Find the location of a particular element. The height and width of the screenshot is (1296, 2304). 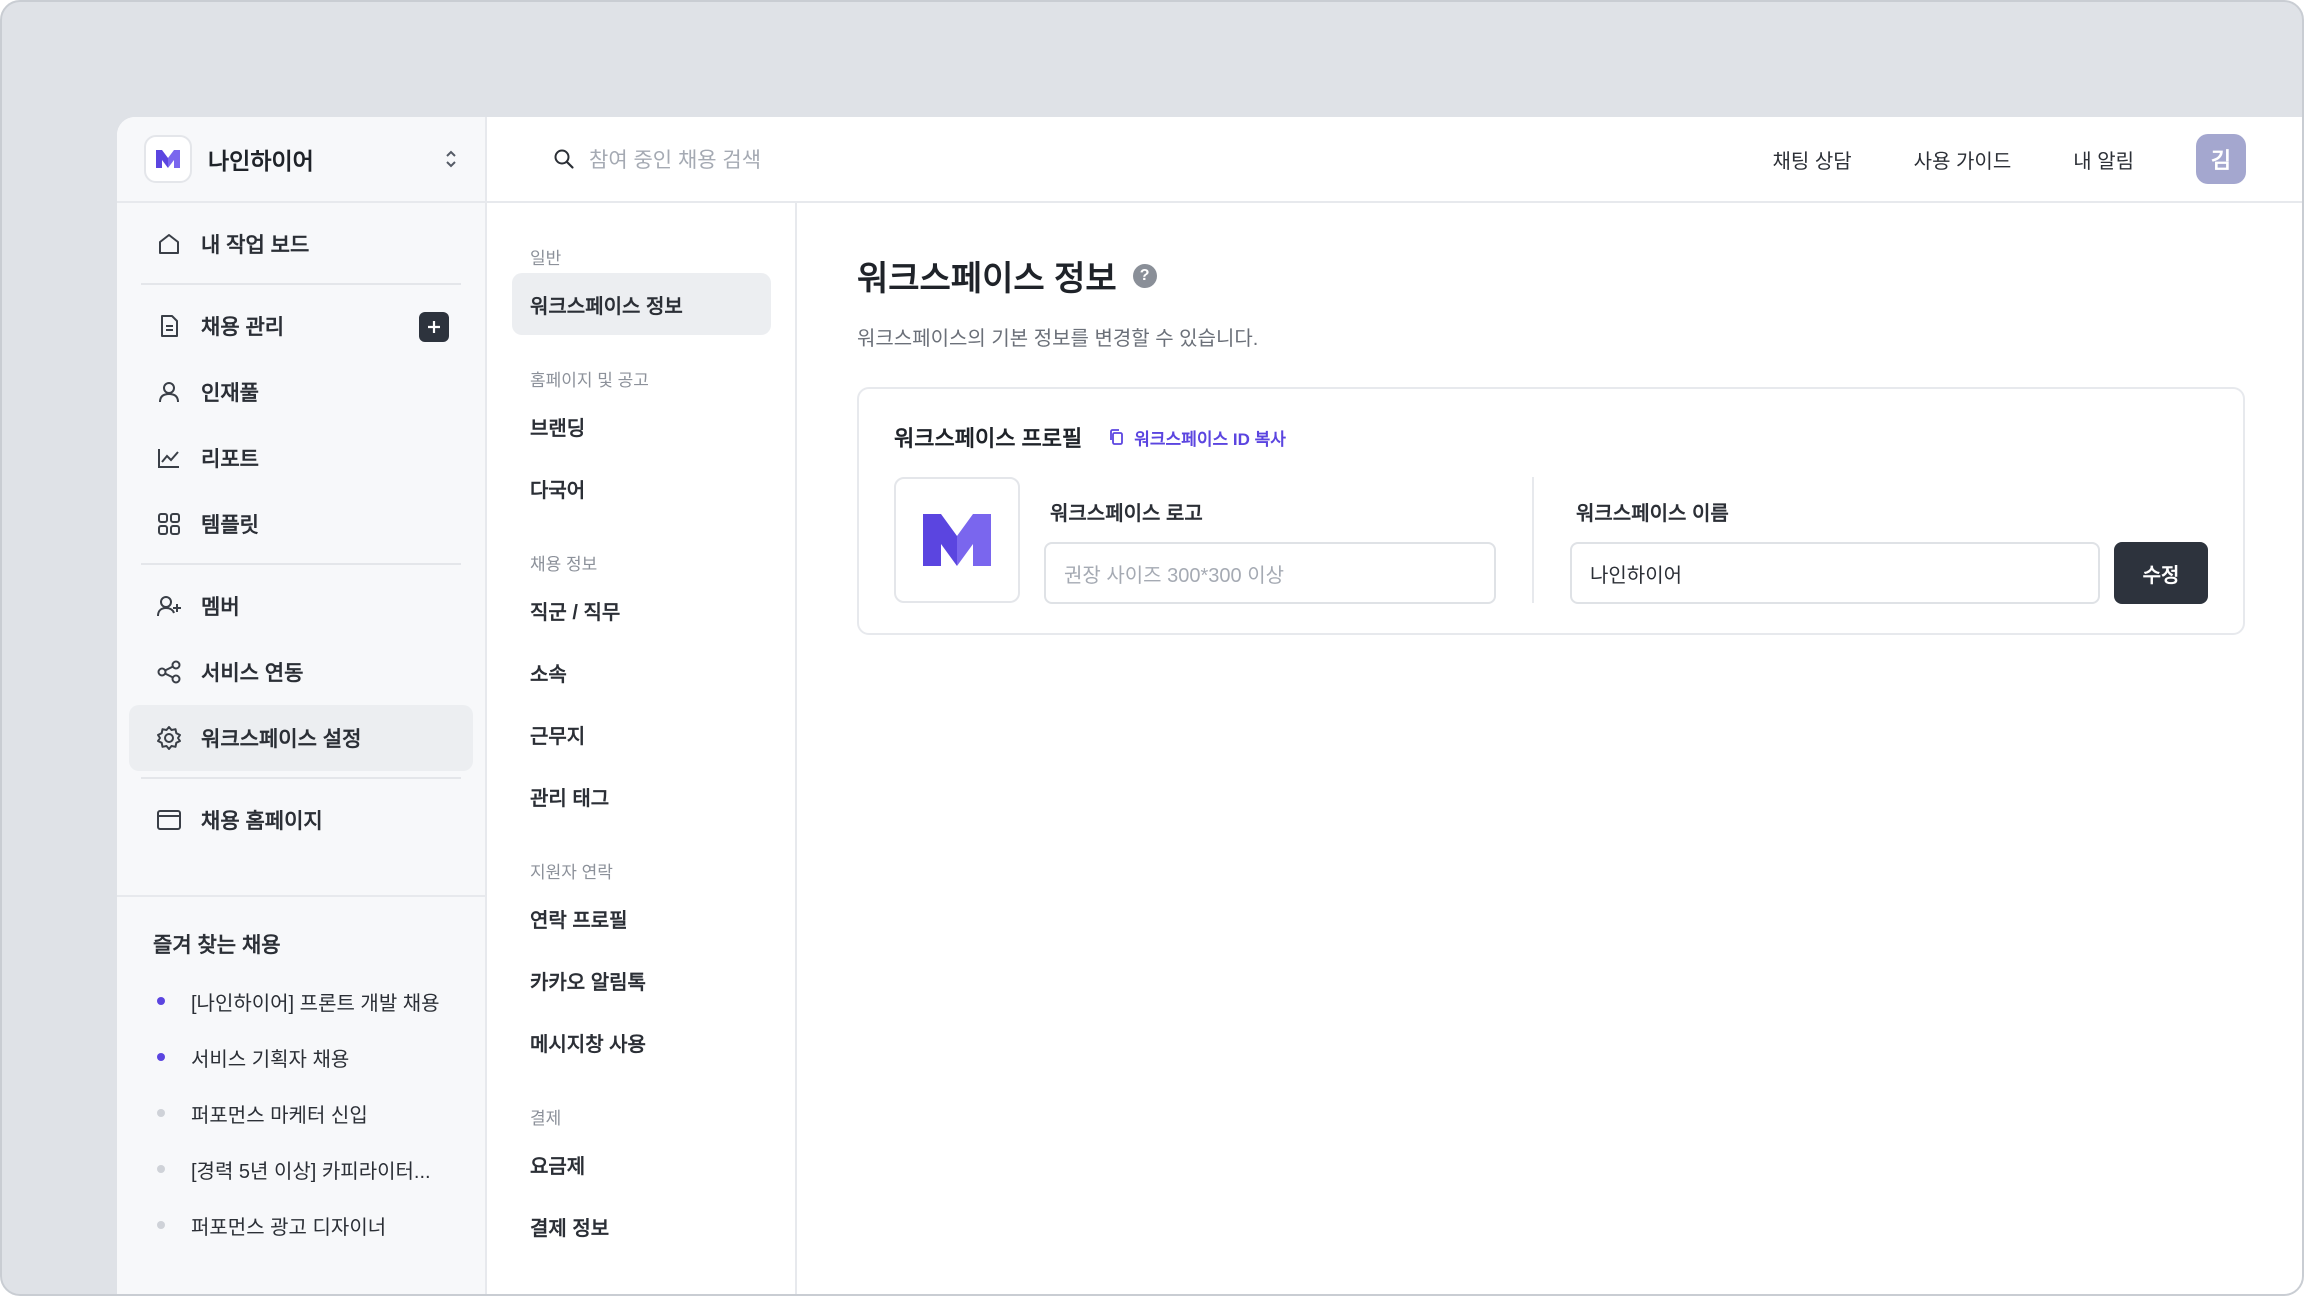

gear-icon is located at coordinates (169, 738).